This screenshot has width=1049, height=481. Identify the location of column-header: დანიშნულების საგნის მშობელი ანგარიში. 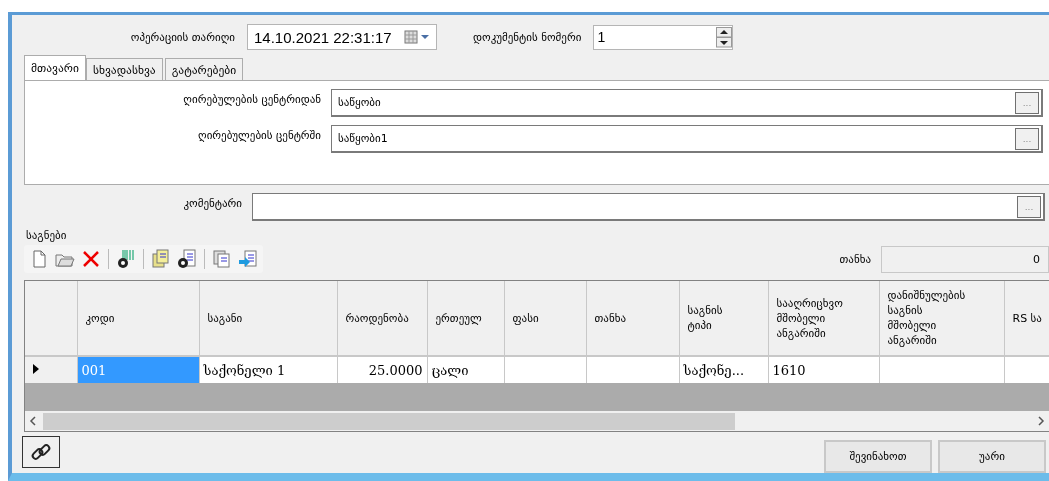
(941, 318).